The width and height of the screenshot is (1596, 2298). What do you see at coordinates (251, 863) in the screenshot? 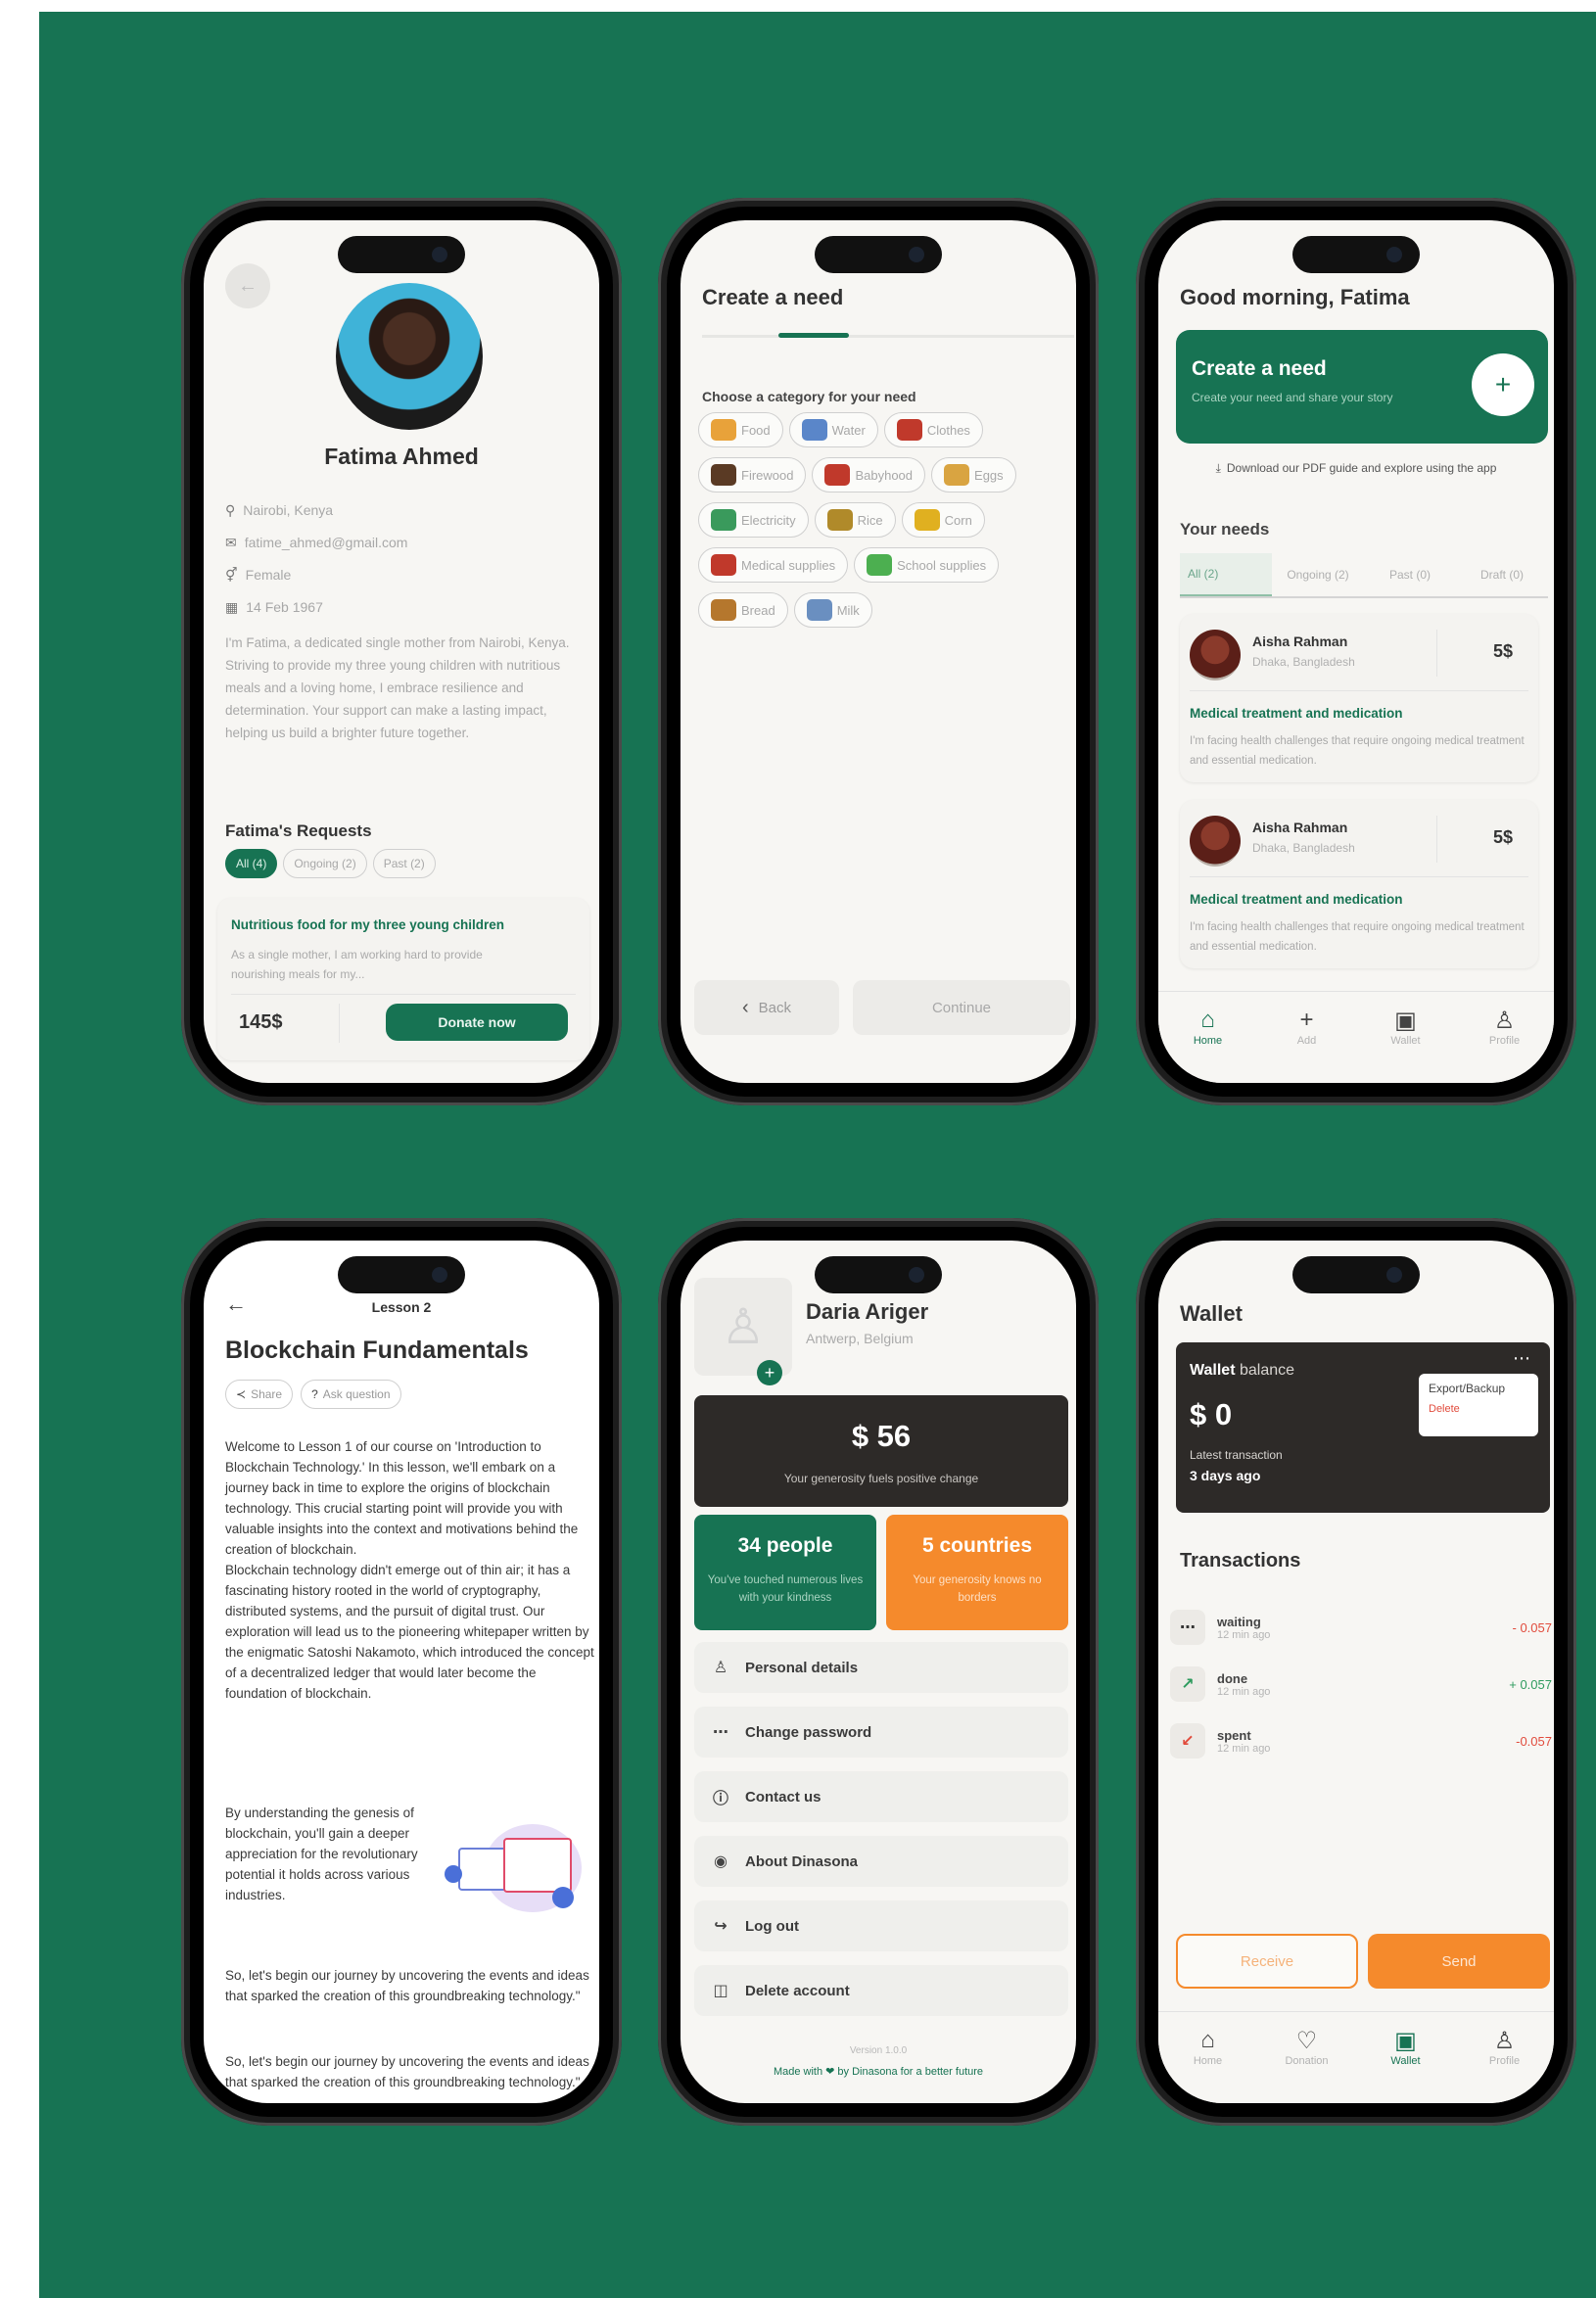
I see `filter-all: All (4)` at bounding box center [251, 863].